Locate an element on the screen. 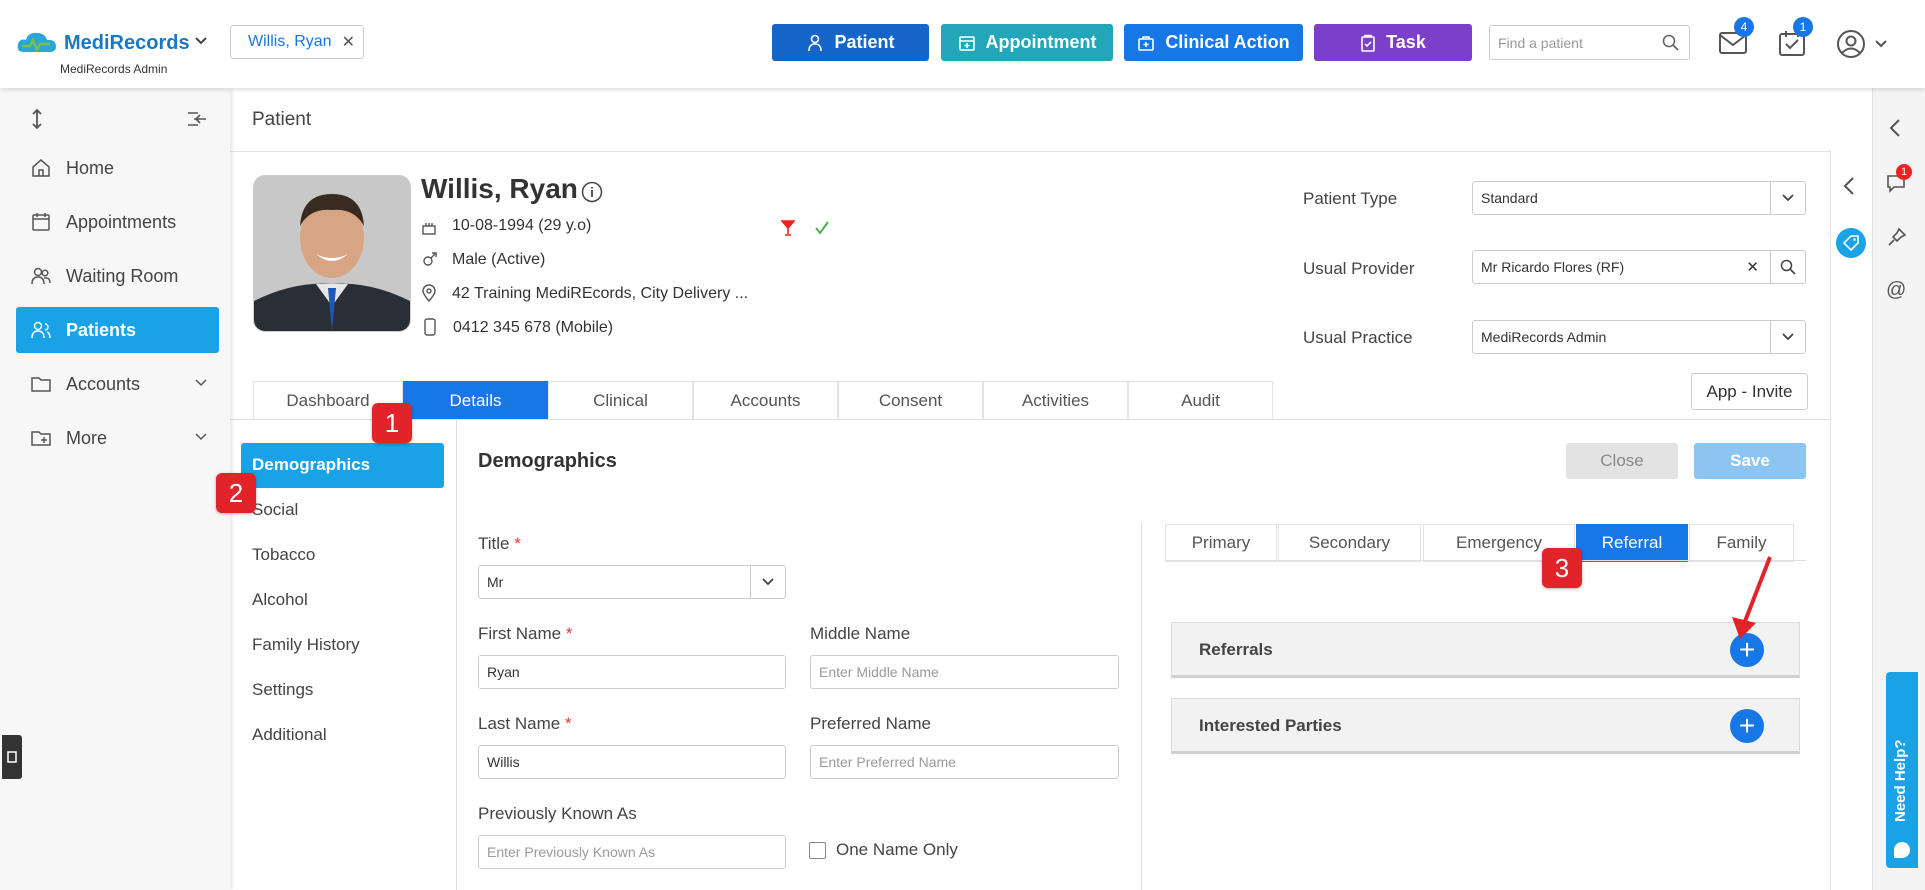  side-handle is located at coordinates (12, 757).